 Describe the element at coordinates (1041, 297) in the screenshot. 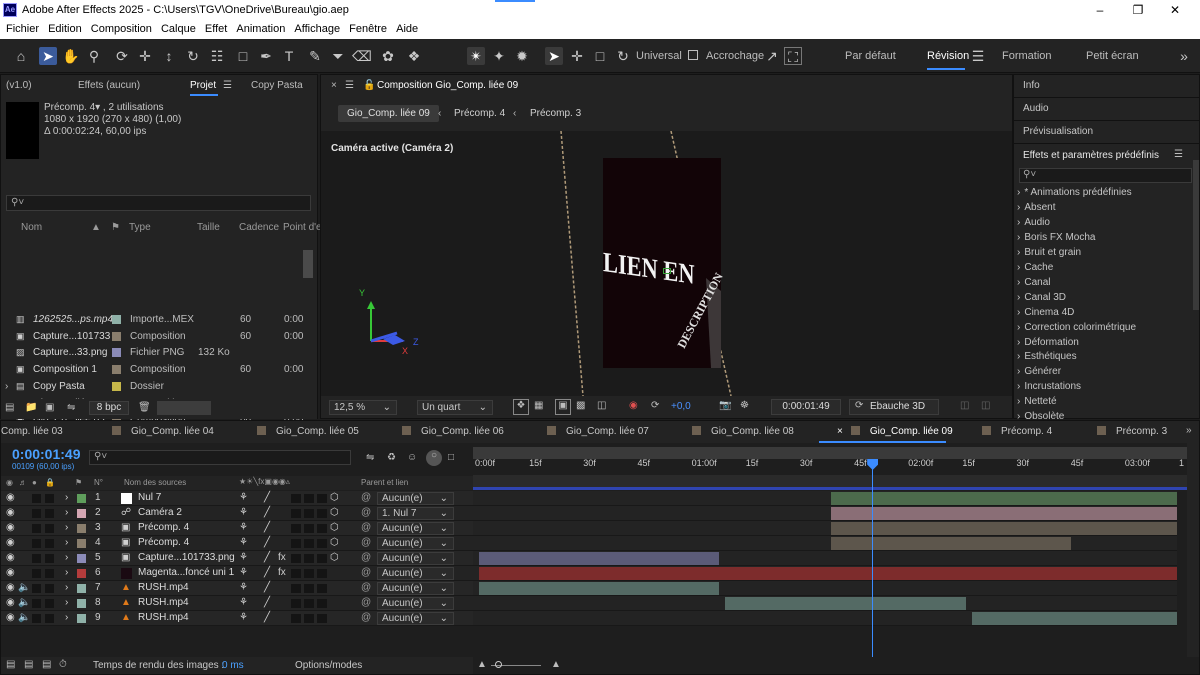

I see `effect-category: › Canal 3D` at that location.